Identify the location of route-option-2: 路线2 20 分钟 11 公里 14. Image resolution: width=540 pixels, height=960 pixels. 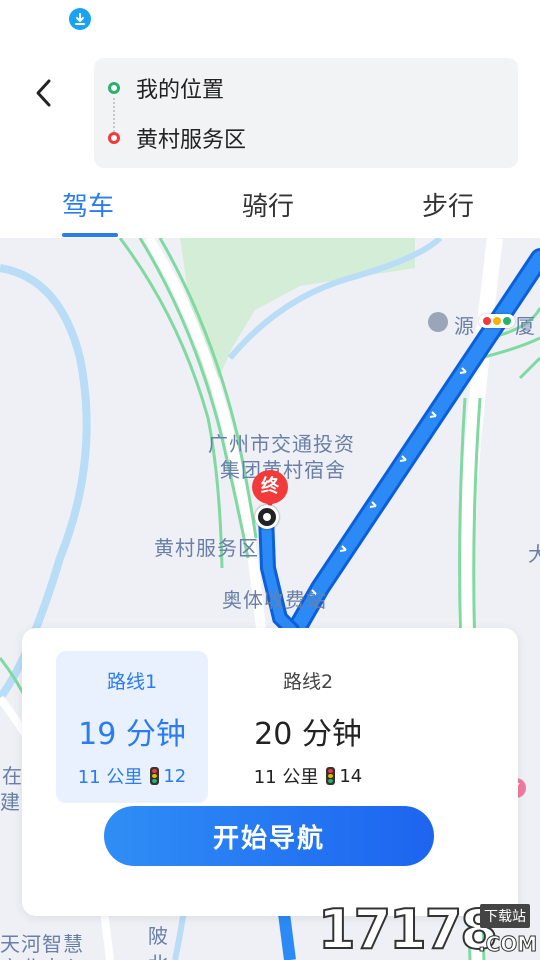
(308, 727).